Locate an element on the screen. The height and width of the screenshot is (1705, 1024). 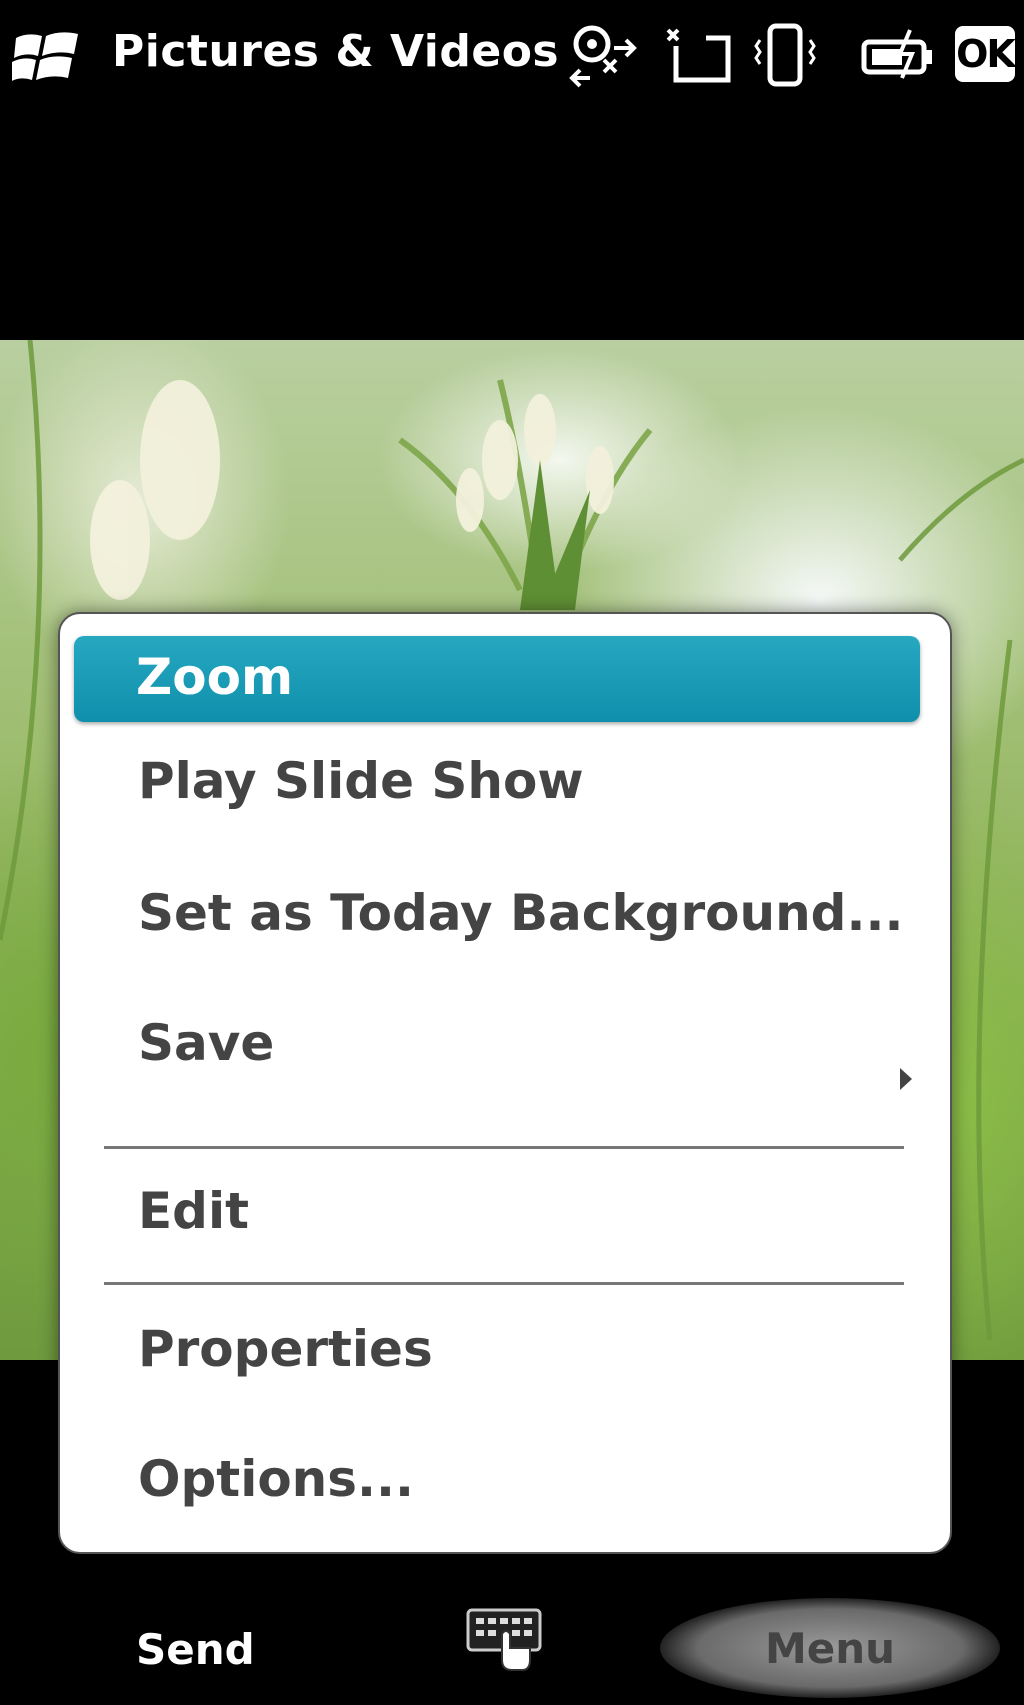
menu-softkey: Menu is located at coordinates (830, 1648).